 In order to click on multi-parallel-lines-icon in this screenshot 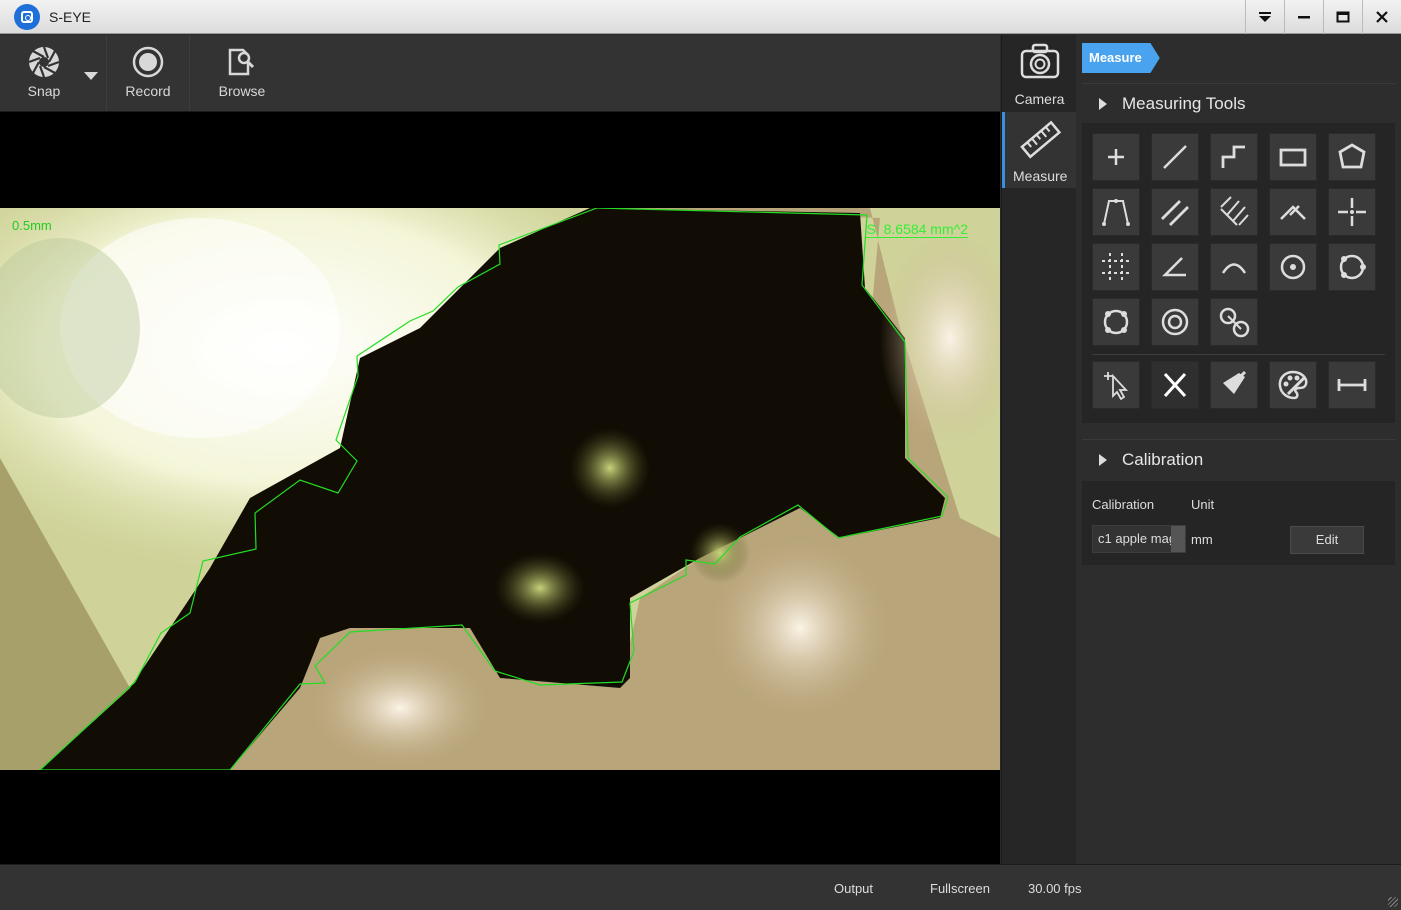, I will do `click(1234, 211)`.